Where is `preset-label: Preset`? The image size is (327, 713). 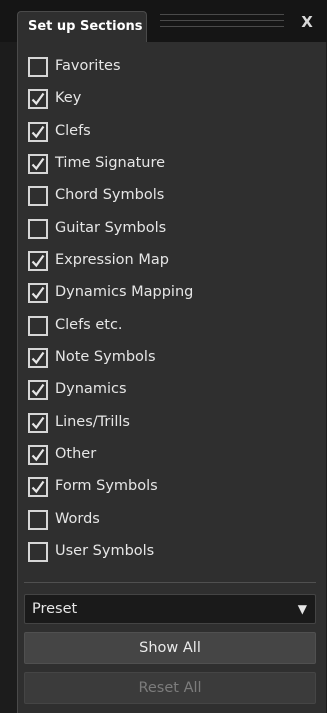
preset-label: Preset is located at coordinates (55, 609).